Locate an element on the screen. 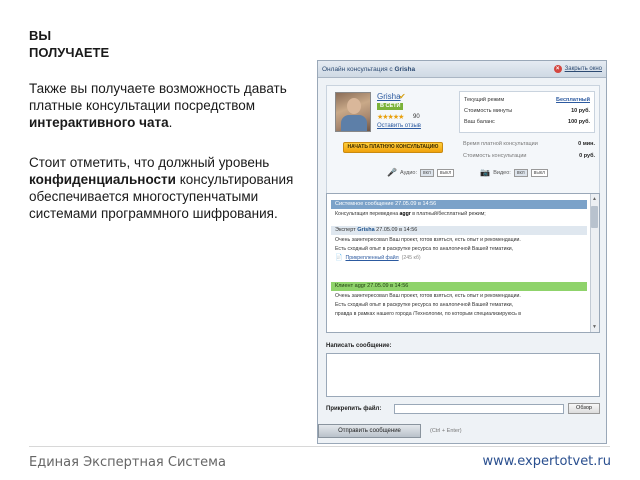  audio-off-toggle: выкл is located at coordinates (445, 172).